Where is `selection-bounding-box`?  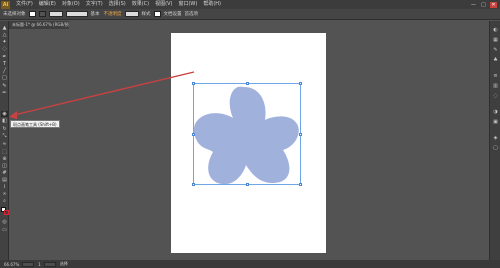
selection-bounding-box is located at coordinates (247, 134).